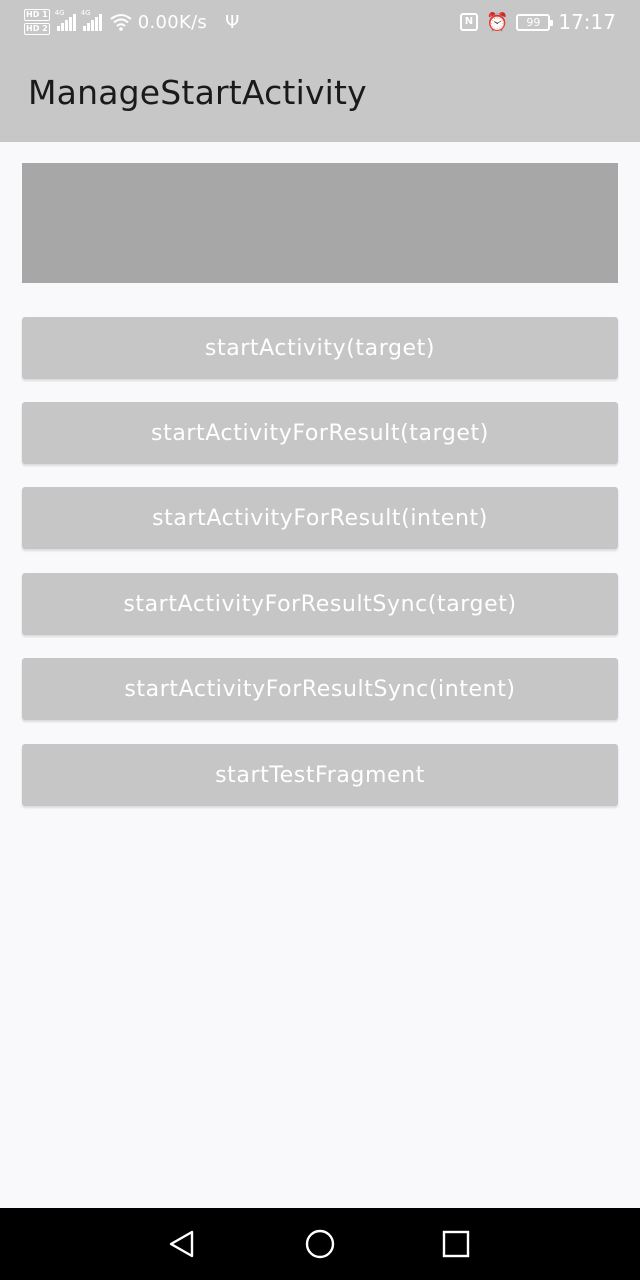  What do you see at coordinates (320, 433) in the screenshot?
I see `start-activity-for-result-target-button: startActivityForResult(target)` at bounding box center [320, 433].